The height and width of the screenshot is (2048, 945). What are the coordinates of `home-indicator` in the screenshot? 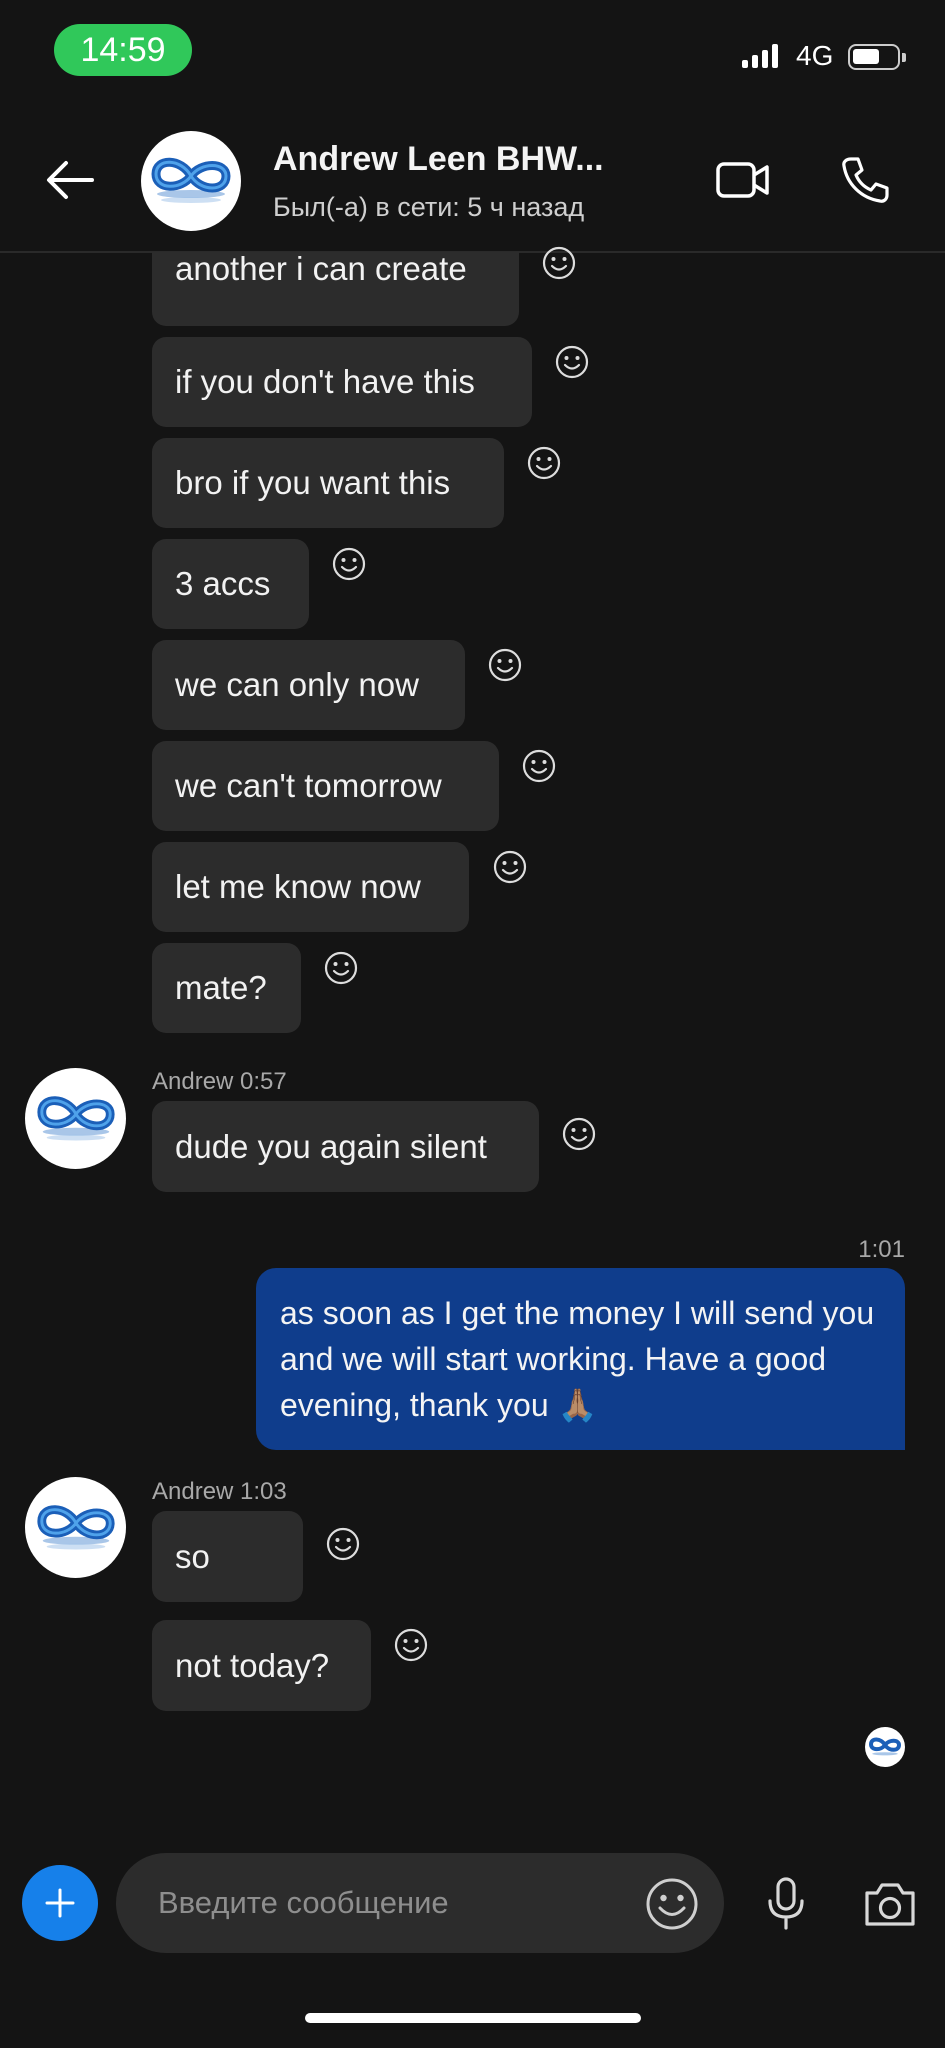 It's located at (473, 2018).